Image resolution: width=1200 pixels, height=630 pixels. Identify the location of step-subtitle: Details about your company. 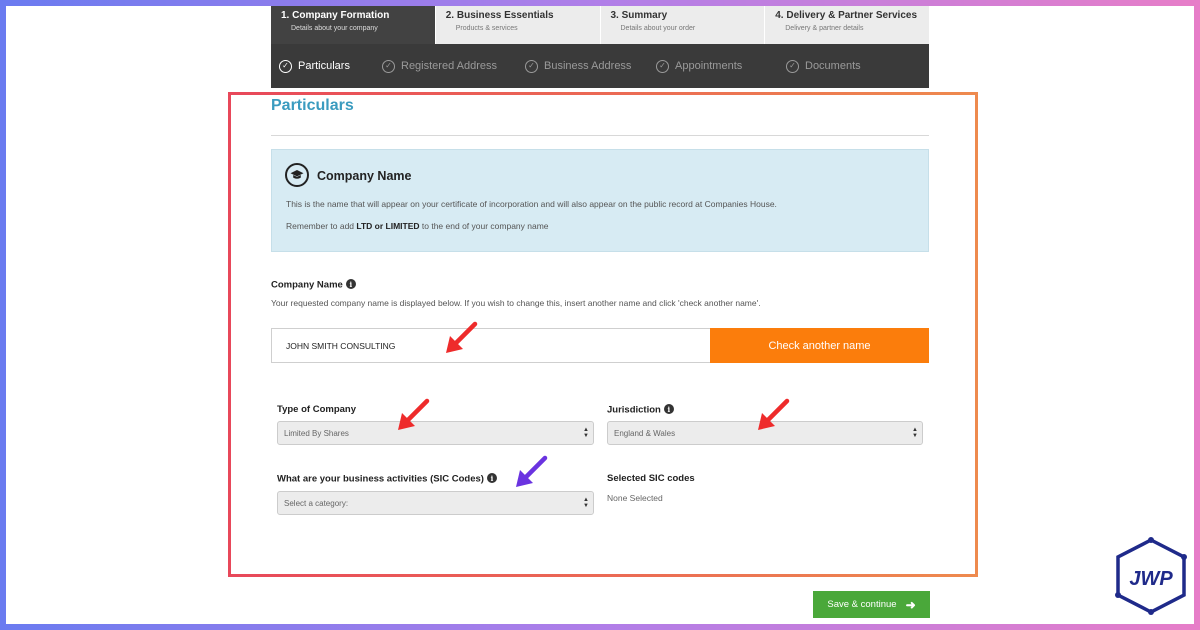
(334, 28).